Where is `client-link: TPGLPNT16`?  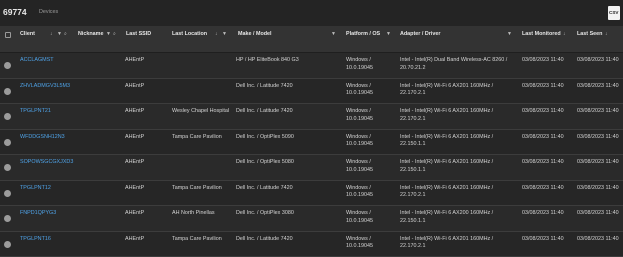 client-link: TPGLPNT16 is located at coordinates (35, 240).